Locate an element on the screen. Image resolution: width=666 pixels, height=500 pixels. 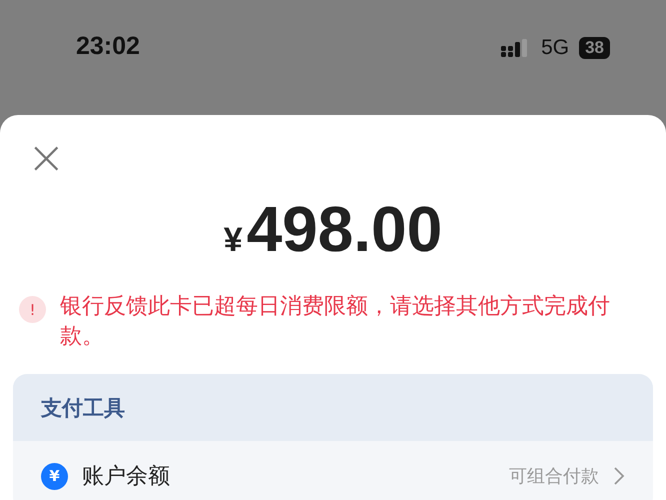
close-button: × is located at coordinates (46, 157).